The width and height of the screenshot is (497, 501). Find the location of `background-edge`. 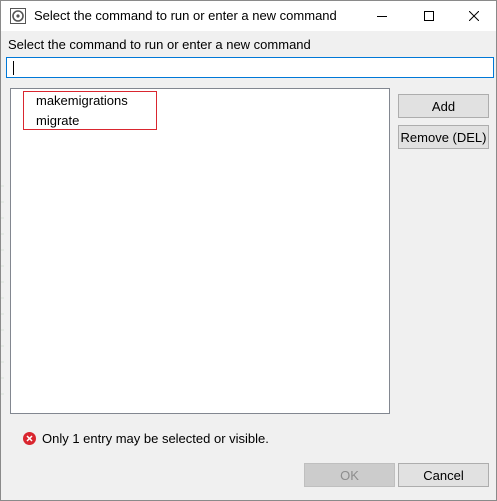

background-edge is located at coordinates (2, 286).